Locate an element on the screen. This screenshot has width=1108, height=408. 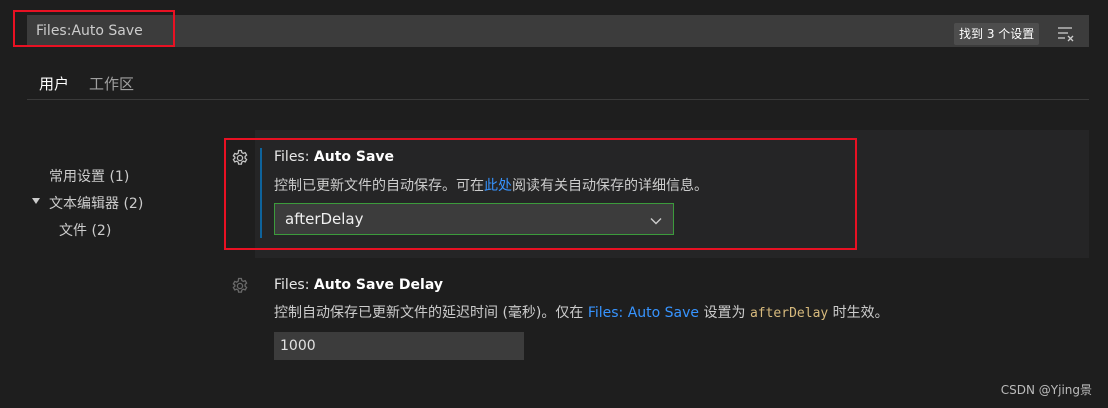
description-text: 控制自动保存已更新文件的延迟时间 (毫秒)。仅在 is located at coordinates (431, 313).